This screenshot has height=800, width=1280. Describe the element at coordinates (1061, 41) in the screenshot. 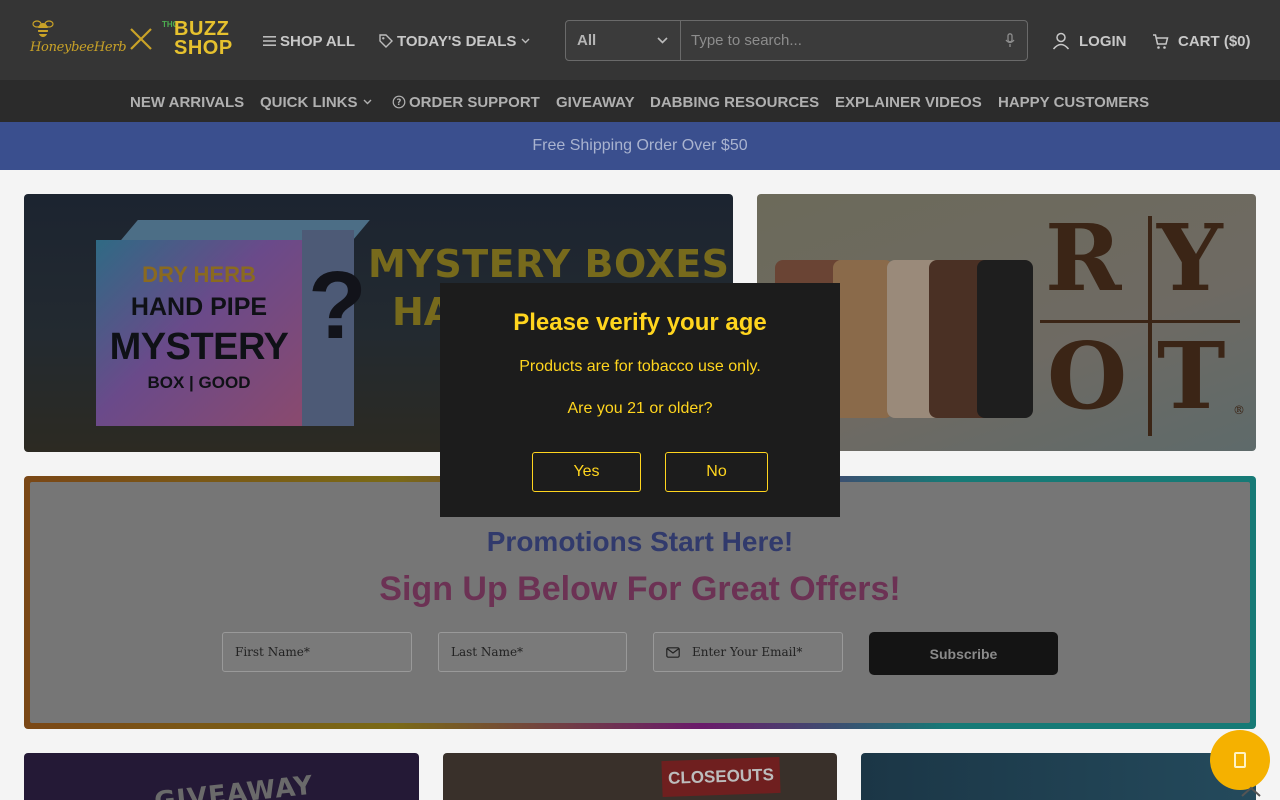

I see `user-icon` at that location.